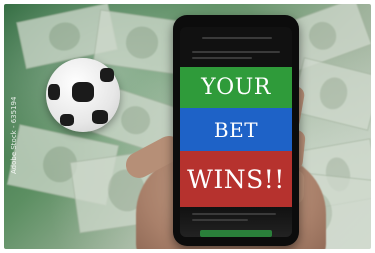  I want to click on soccer-ball, so click(83, 95).